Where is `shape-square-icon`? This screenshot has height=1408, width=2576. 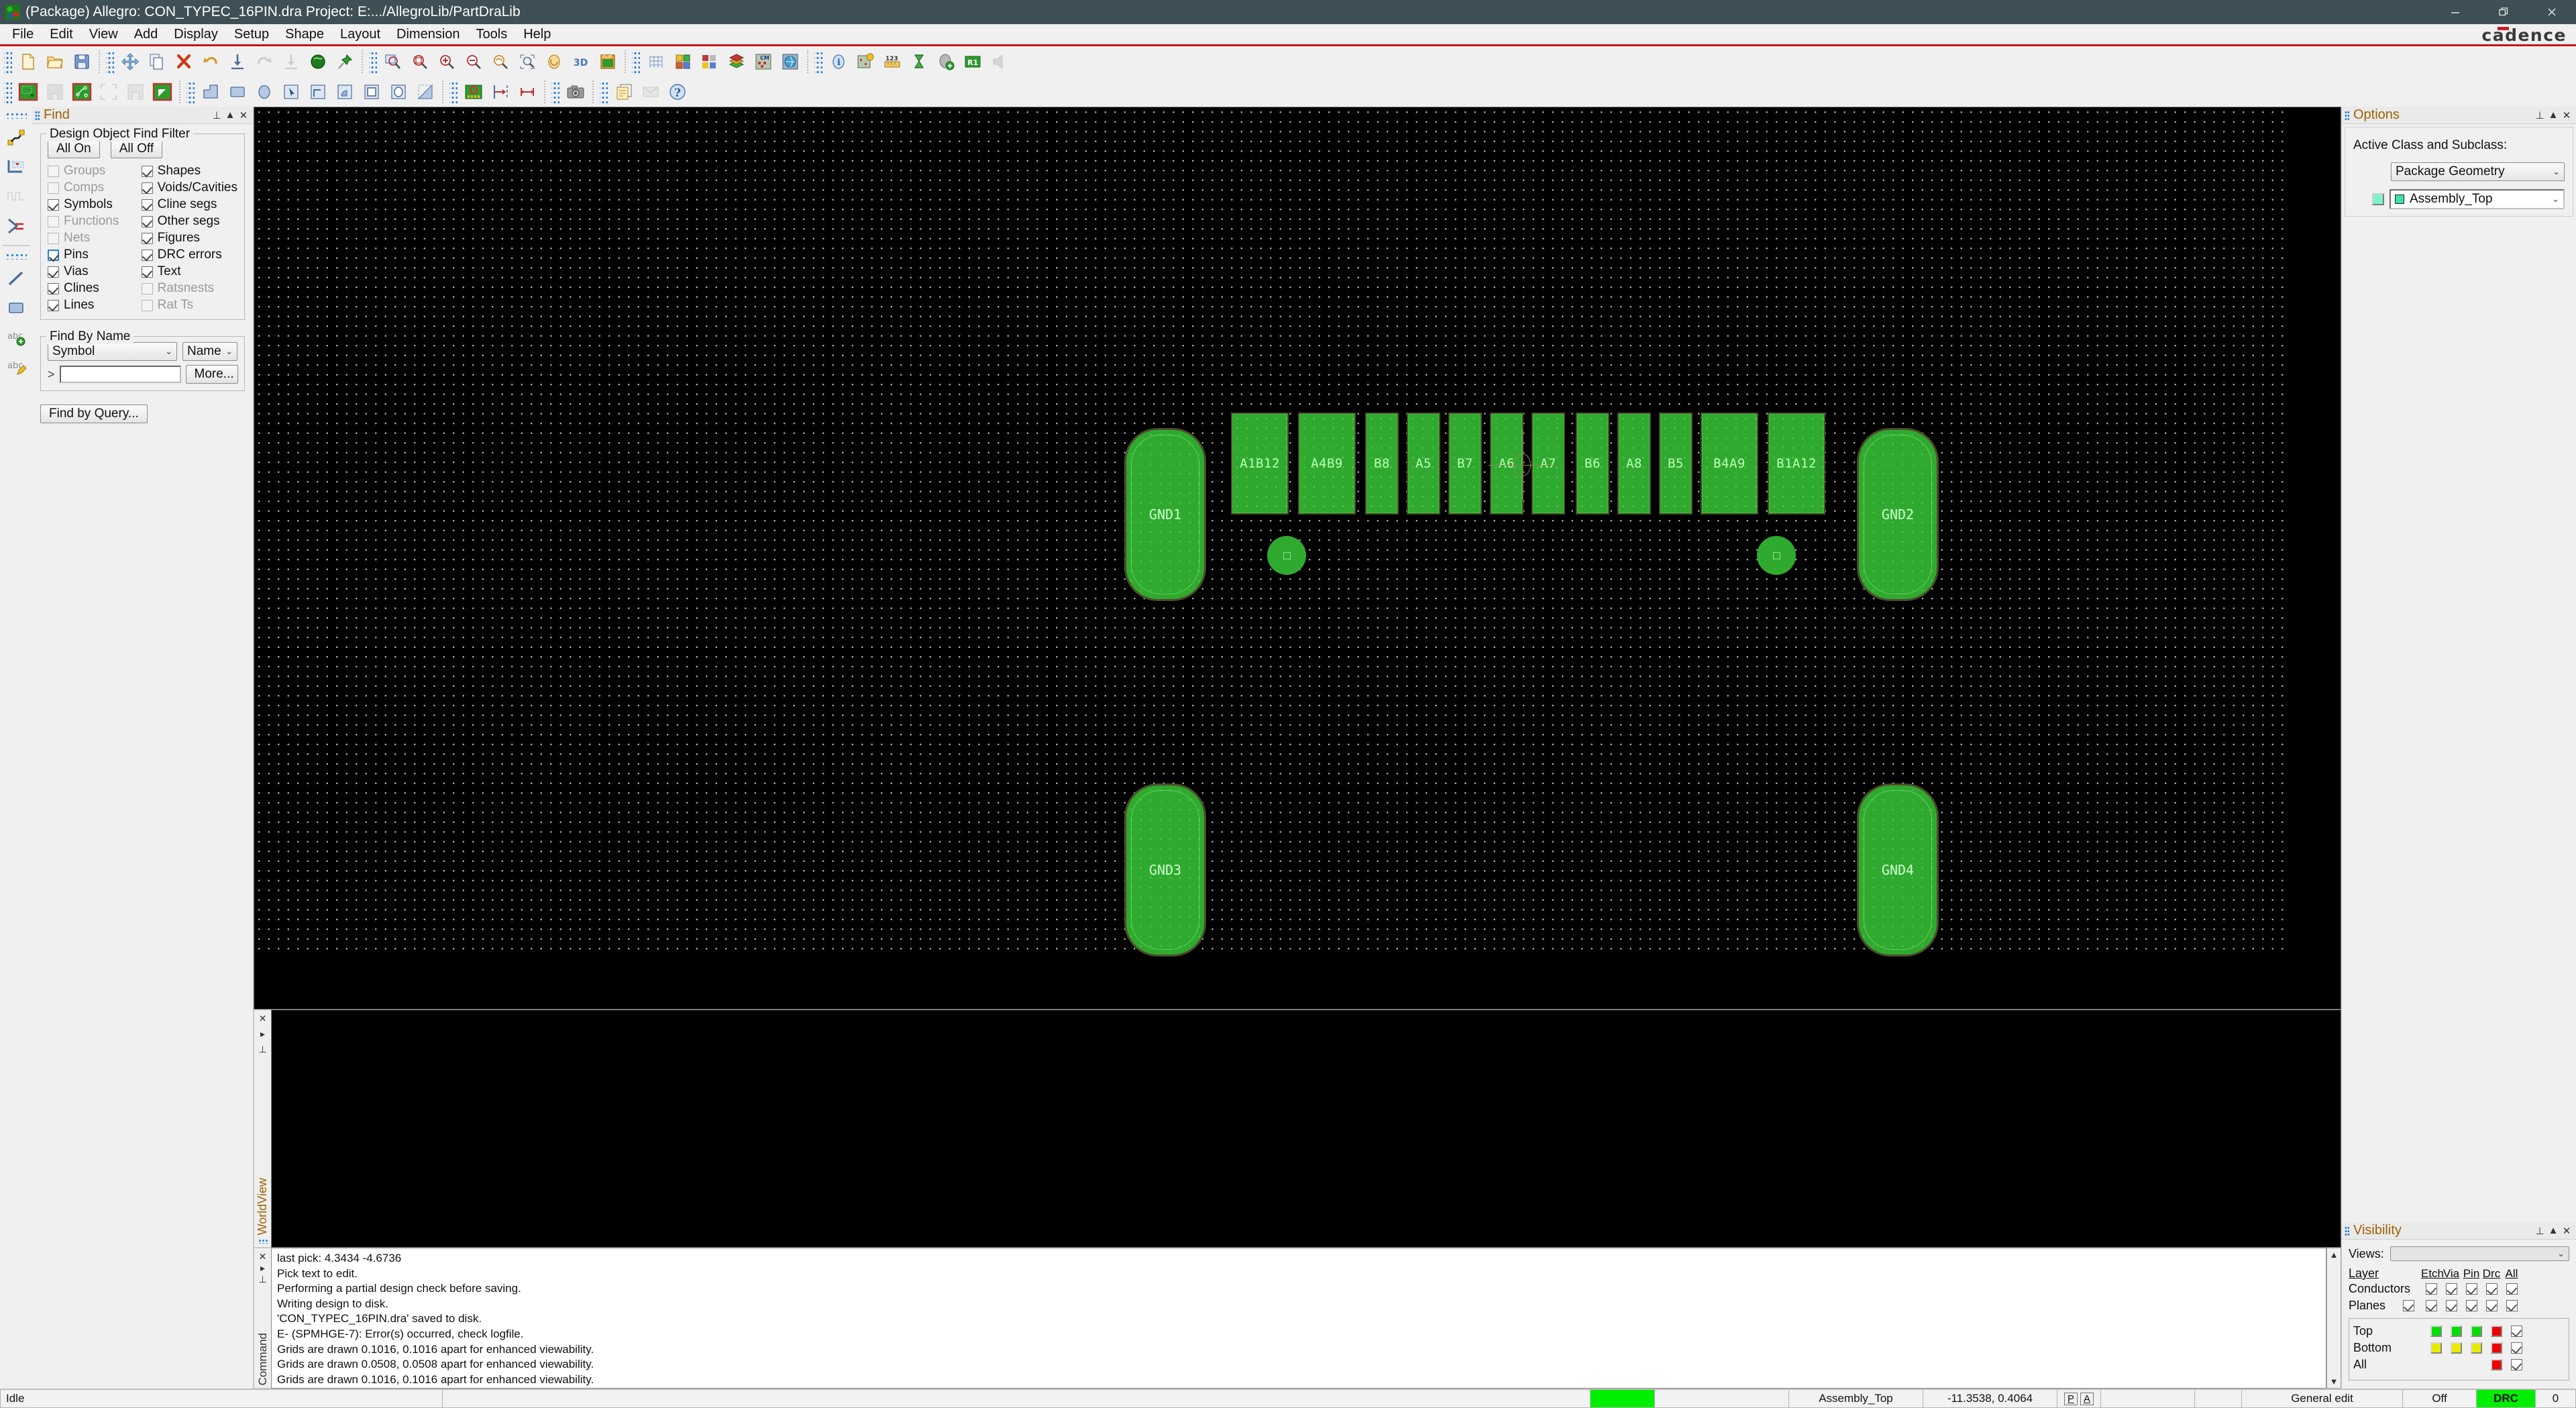
shape-square-icon is located at coordinates (371, 91).